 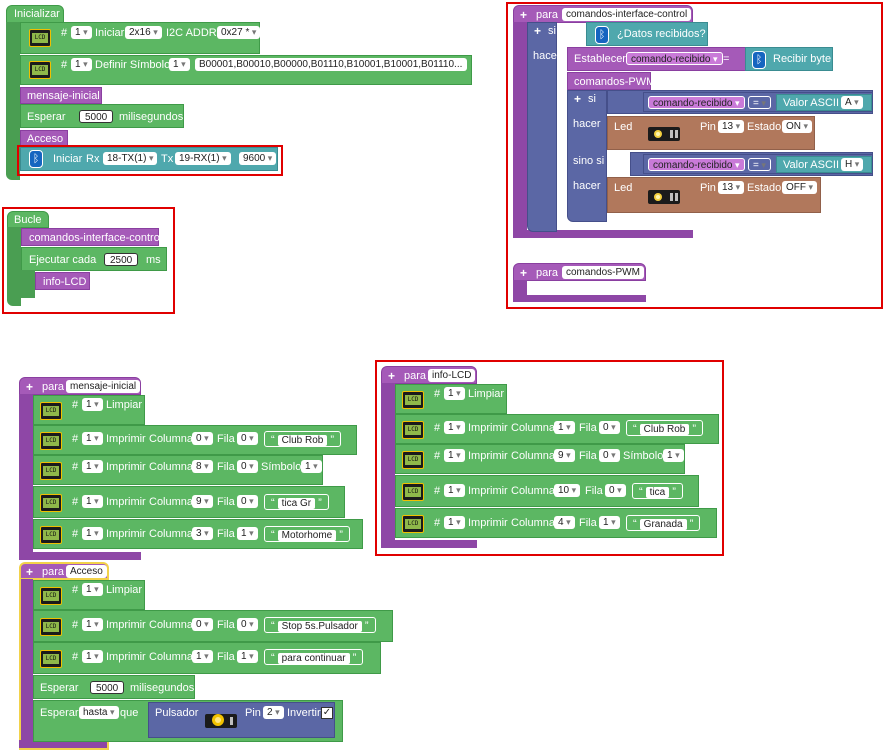 What do you see at coordinates (241, 720) in the screenshot?
I see `pulsador-block: Pulsador Pin 2 Invertir ✓` at bounding box center [241, 720].